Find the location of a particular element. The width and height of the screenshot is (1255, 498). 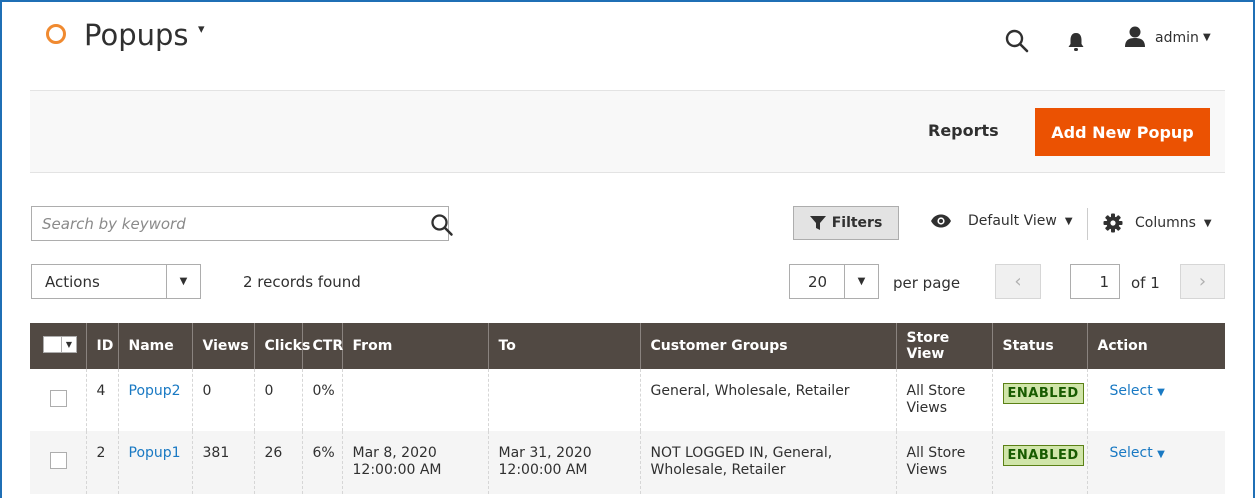

mass-actions-select: Actions ▼ is located at coordinates (116, 281).